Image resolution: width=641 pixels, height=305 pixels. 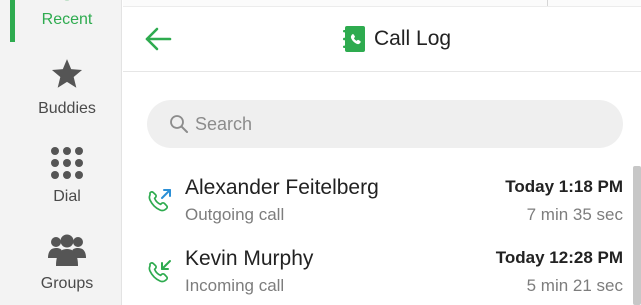 I want to click on nav-item-dial: Dial, so click(x=67, y=176).